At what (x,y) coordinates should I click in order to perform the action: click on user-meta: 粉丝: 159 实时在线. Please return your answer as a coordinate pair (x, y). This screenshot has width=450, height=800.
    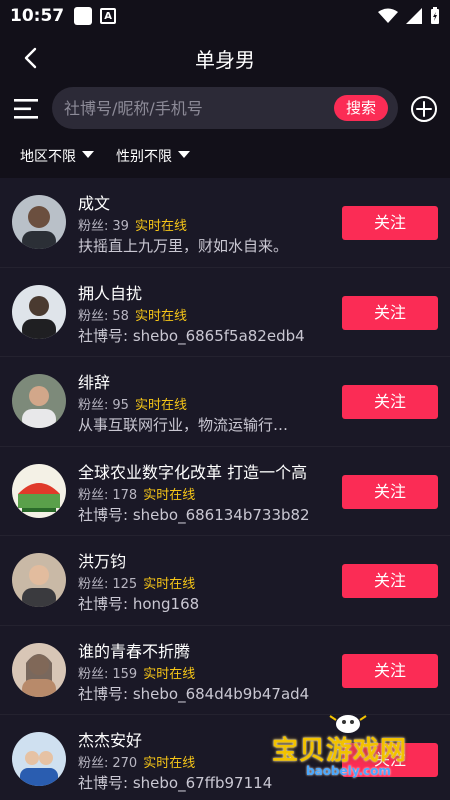
    Looking at the image, I should click on (136, 672).